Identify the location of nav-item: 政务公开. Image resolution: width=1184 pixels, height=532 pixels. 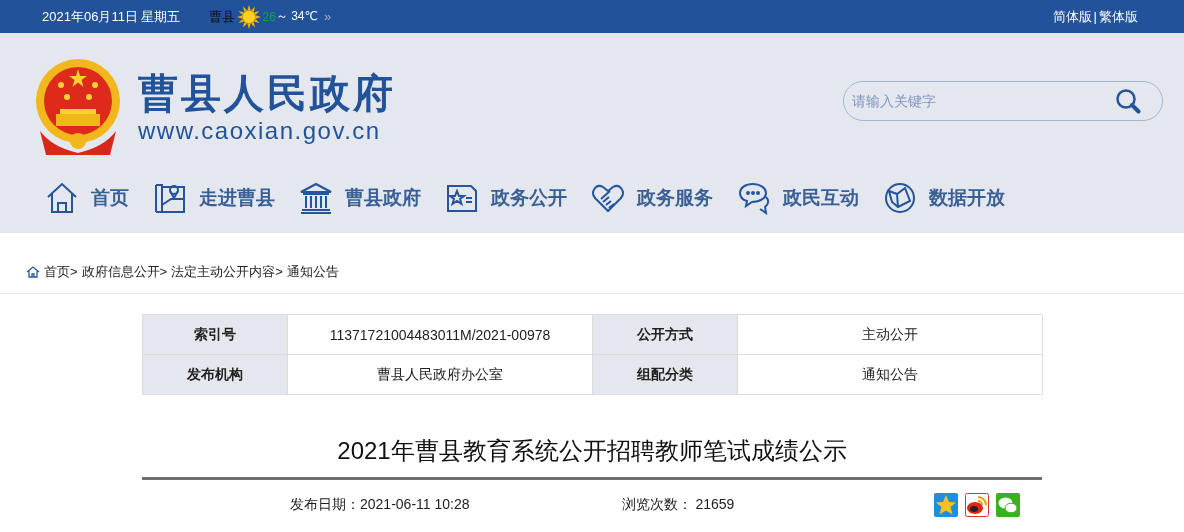
(506, 198).